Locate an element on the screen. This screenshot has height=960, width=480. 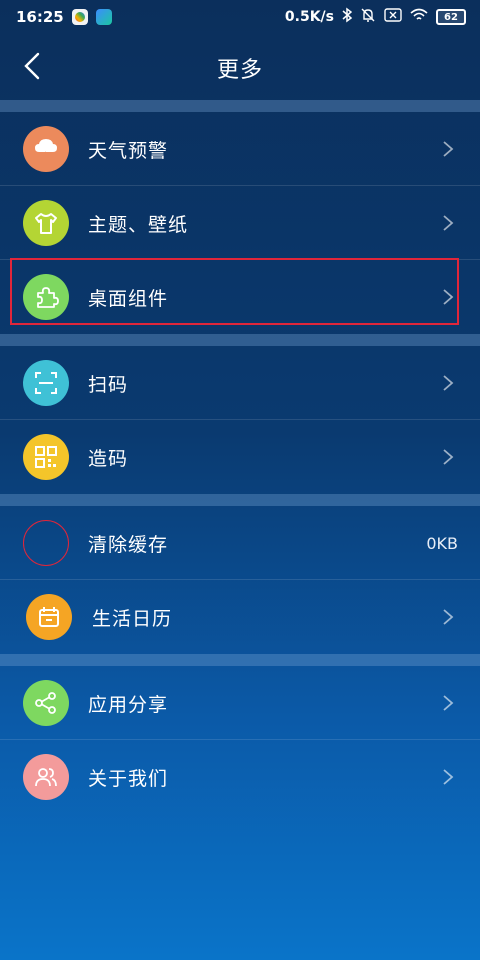
tshirt-icon is located at coordinates (46, 223).